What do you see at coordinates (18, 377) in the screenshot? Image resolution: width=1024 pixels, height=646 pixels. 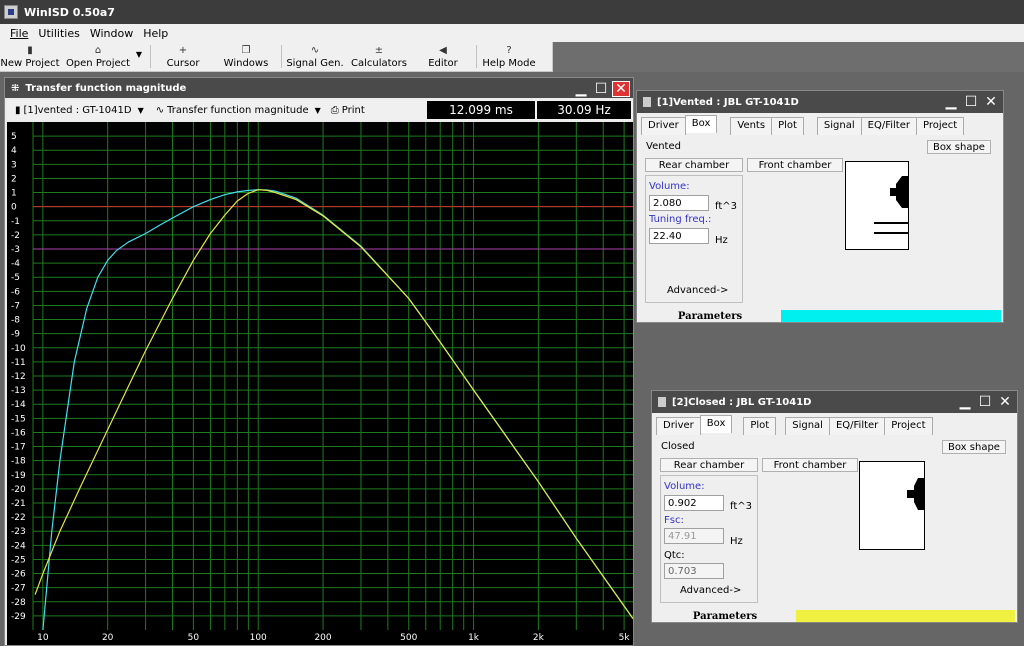 I see `y-tick-label: -12` at bounding box center [18, 377].